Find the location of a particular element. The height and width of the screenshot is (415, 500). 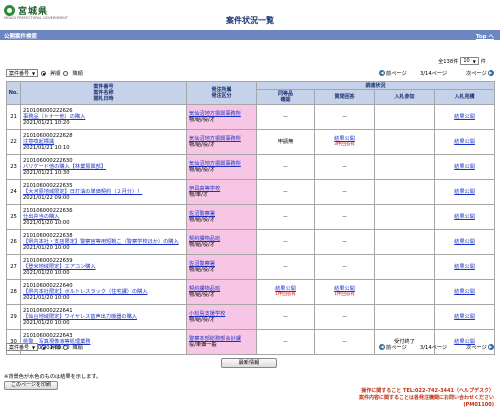

total-suffix: 件 is located at coordinates (483, 61).